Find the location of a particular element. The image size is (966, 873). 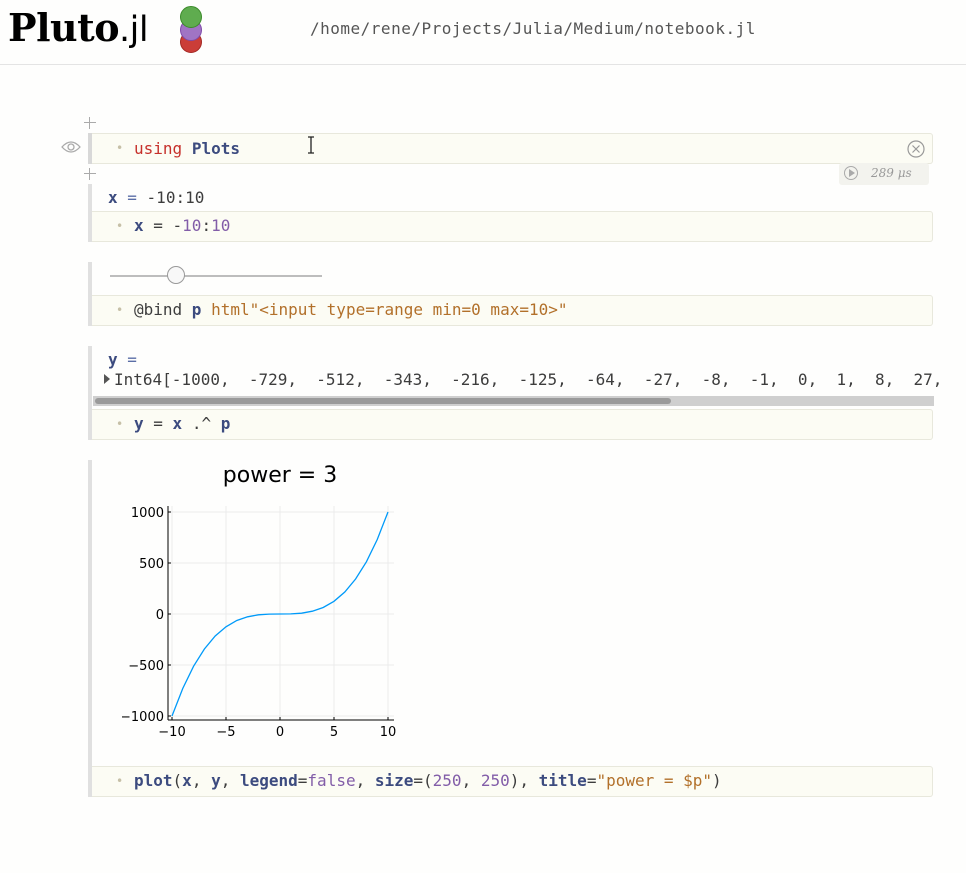

x-tick-label: −10 is located at coordinates (171, 732).